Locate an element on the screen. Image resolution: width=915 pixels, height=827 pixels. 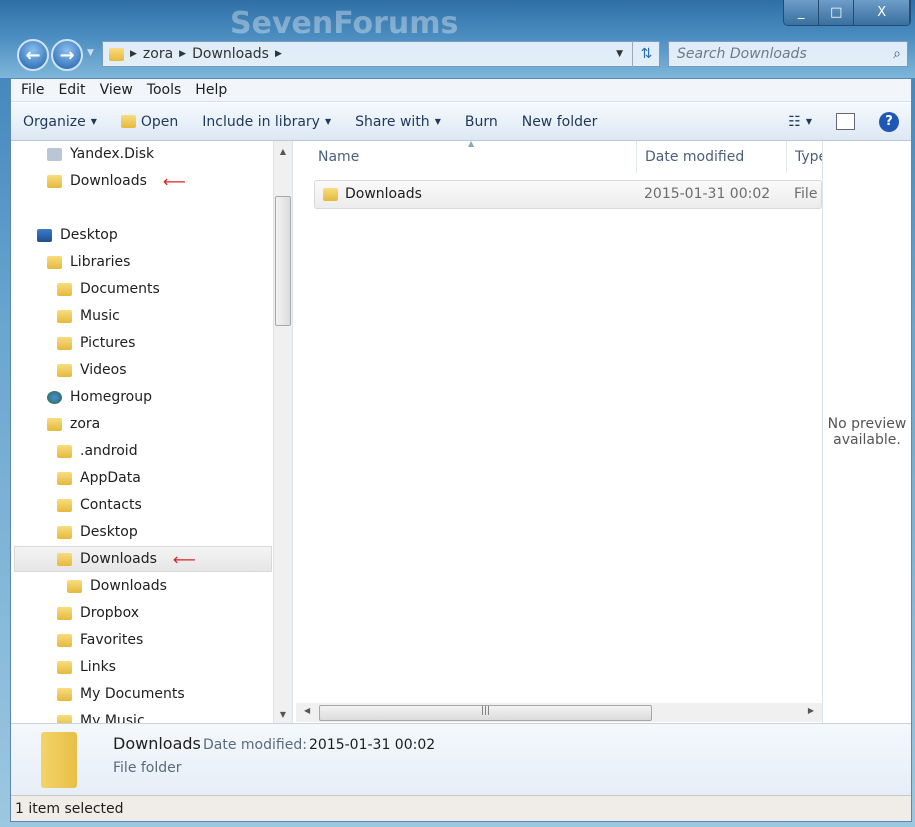
nav-item-label: Contacts is located at coordinates (111, 505).